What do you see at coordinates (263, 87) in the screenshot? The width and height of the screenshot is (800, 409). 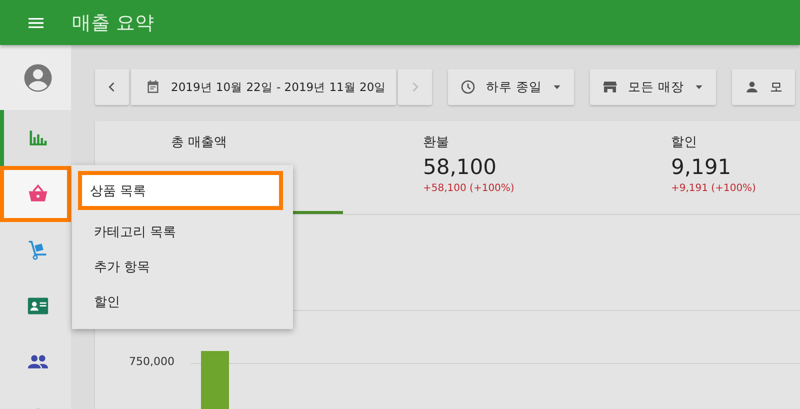 I see `date-range-button: 2019년 10월 22일 - 2019년 11월 20일` at bounding box center [263, 87].